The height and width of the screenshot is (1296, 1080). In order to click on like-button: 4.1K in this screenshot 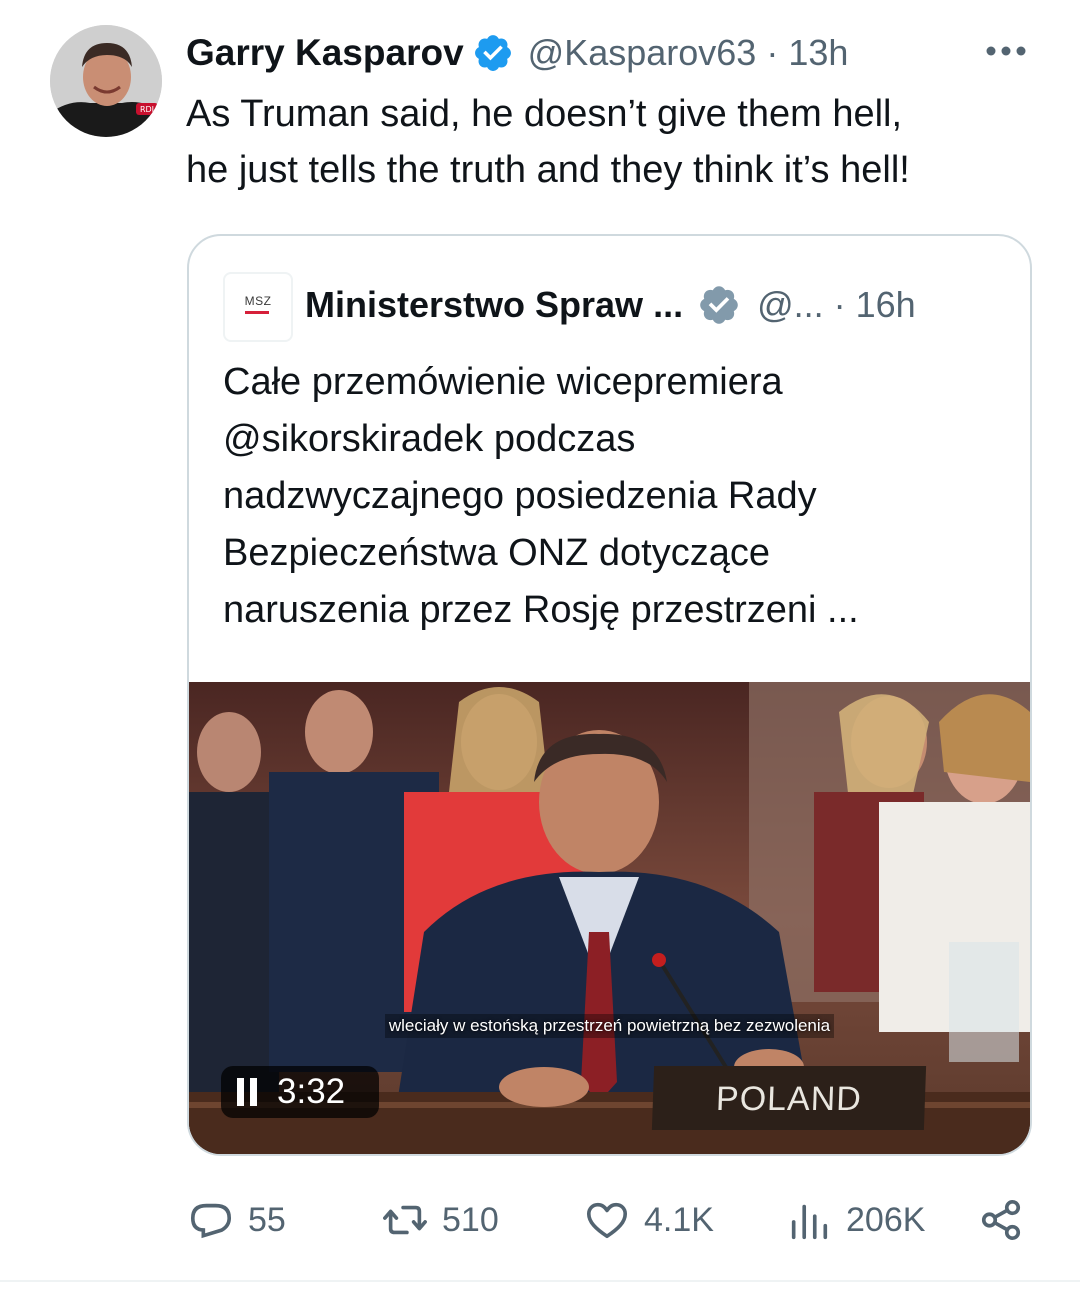, I will do `click(649, 1220)`.